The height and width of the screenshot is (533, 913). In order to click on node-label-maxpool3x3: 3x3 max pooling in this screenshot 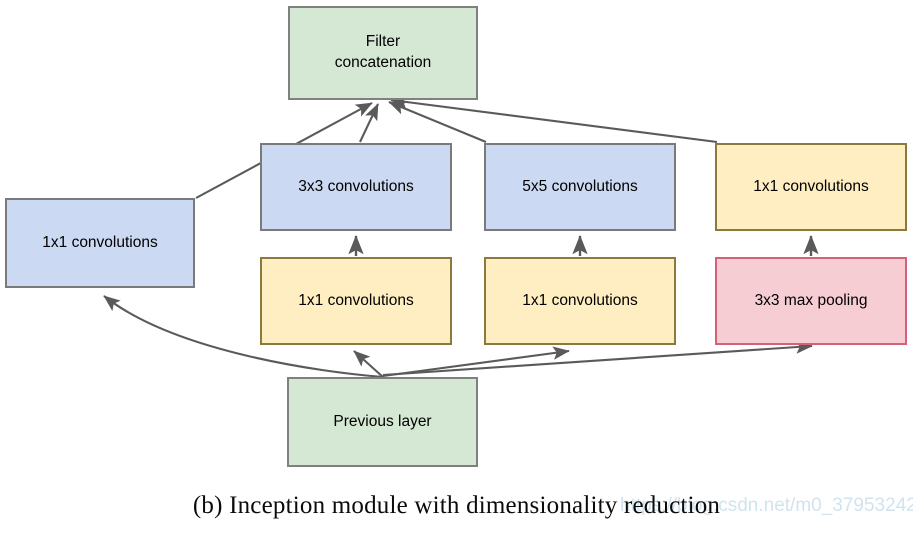, I will do `click(811, 300)`.